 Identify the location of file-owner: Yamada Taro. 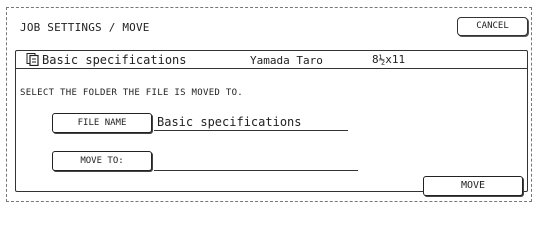
(286, 60).